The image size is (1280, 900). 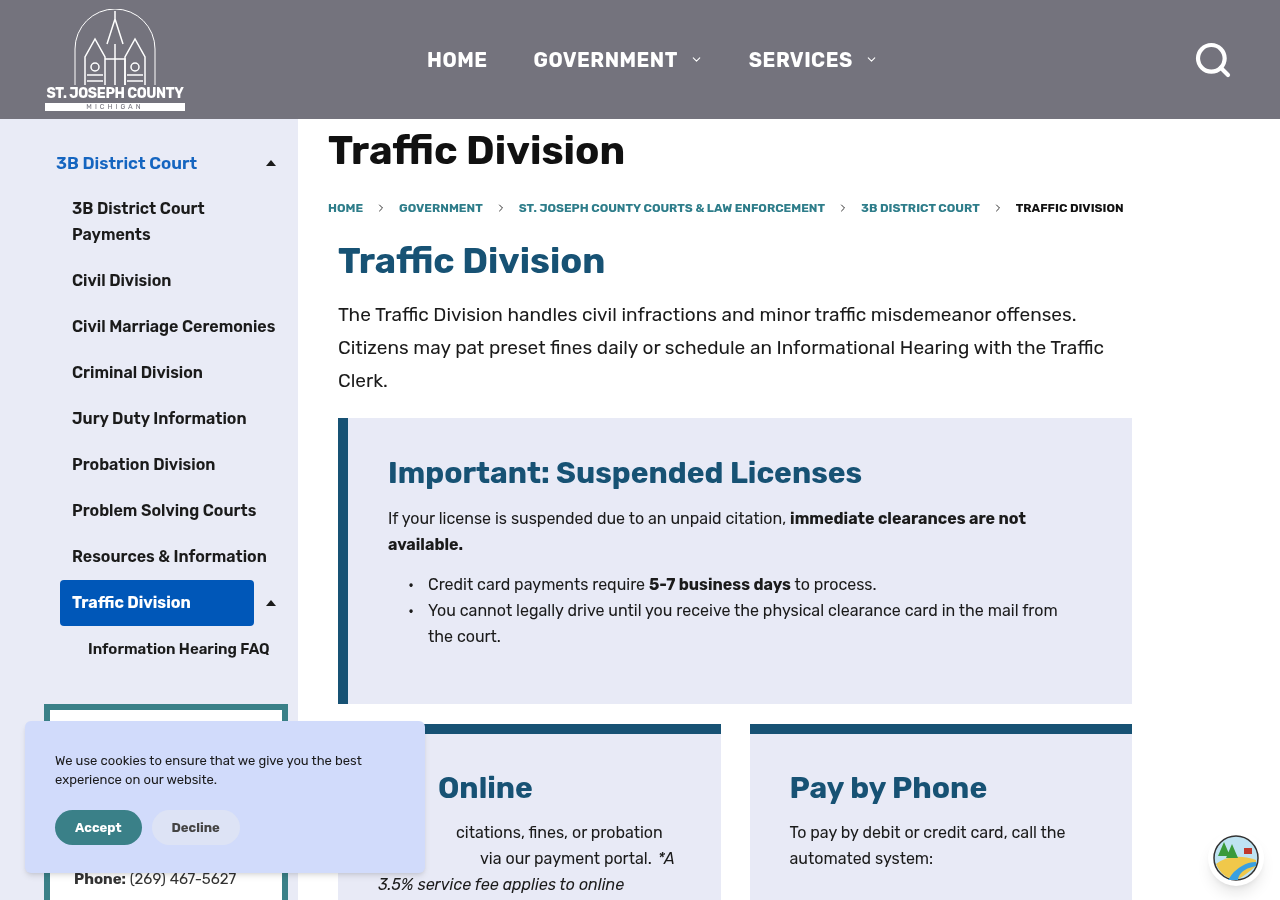 What do you see at coordinates (889, 788) in the screenshot?
I see `card-heading: Pay by Phone` at bounding box center [889, 788].